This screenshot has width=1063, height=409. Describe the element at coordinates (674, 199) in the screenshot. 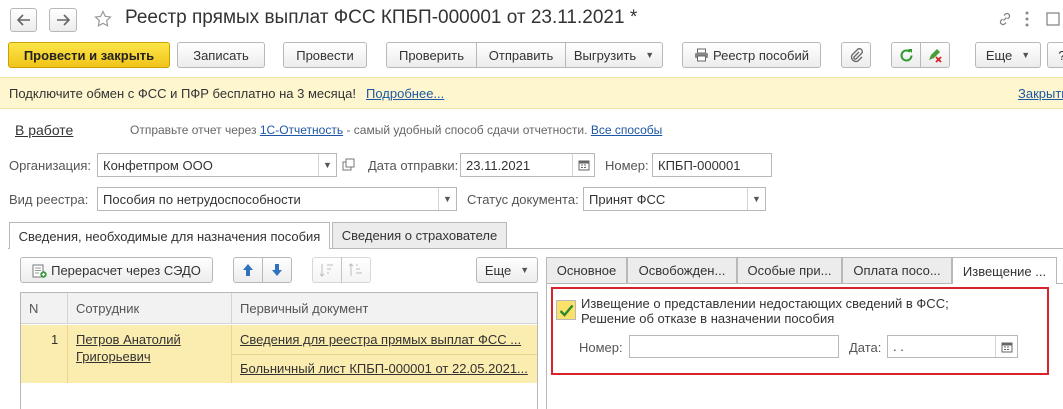

I see `doc-status-field: Принят ФСС ▼` at that location.